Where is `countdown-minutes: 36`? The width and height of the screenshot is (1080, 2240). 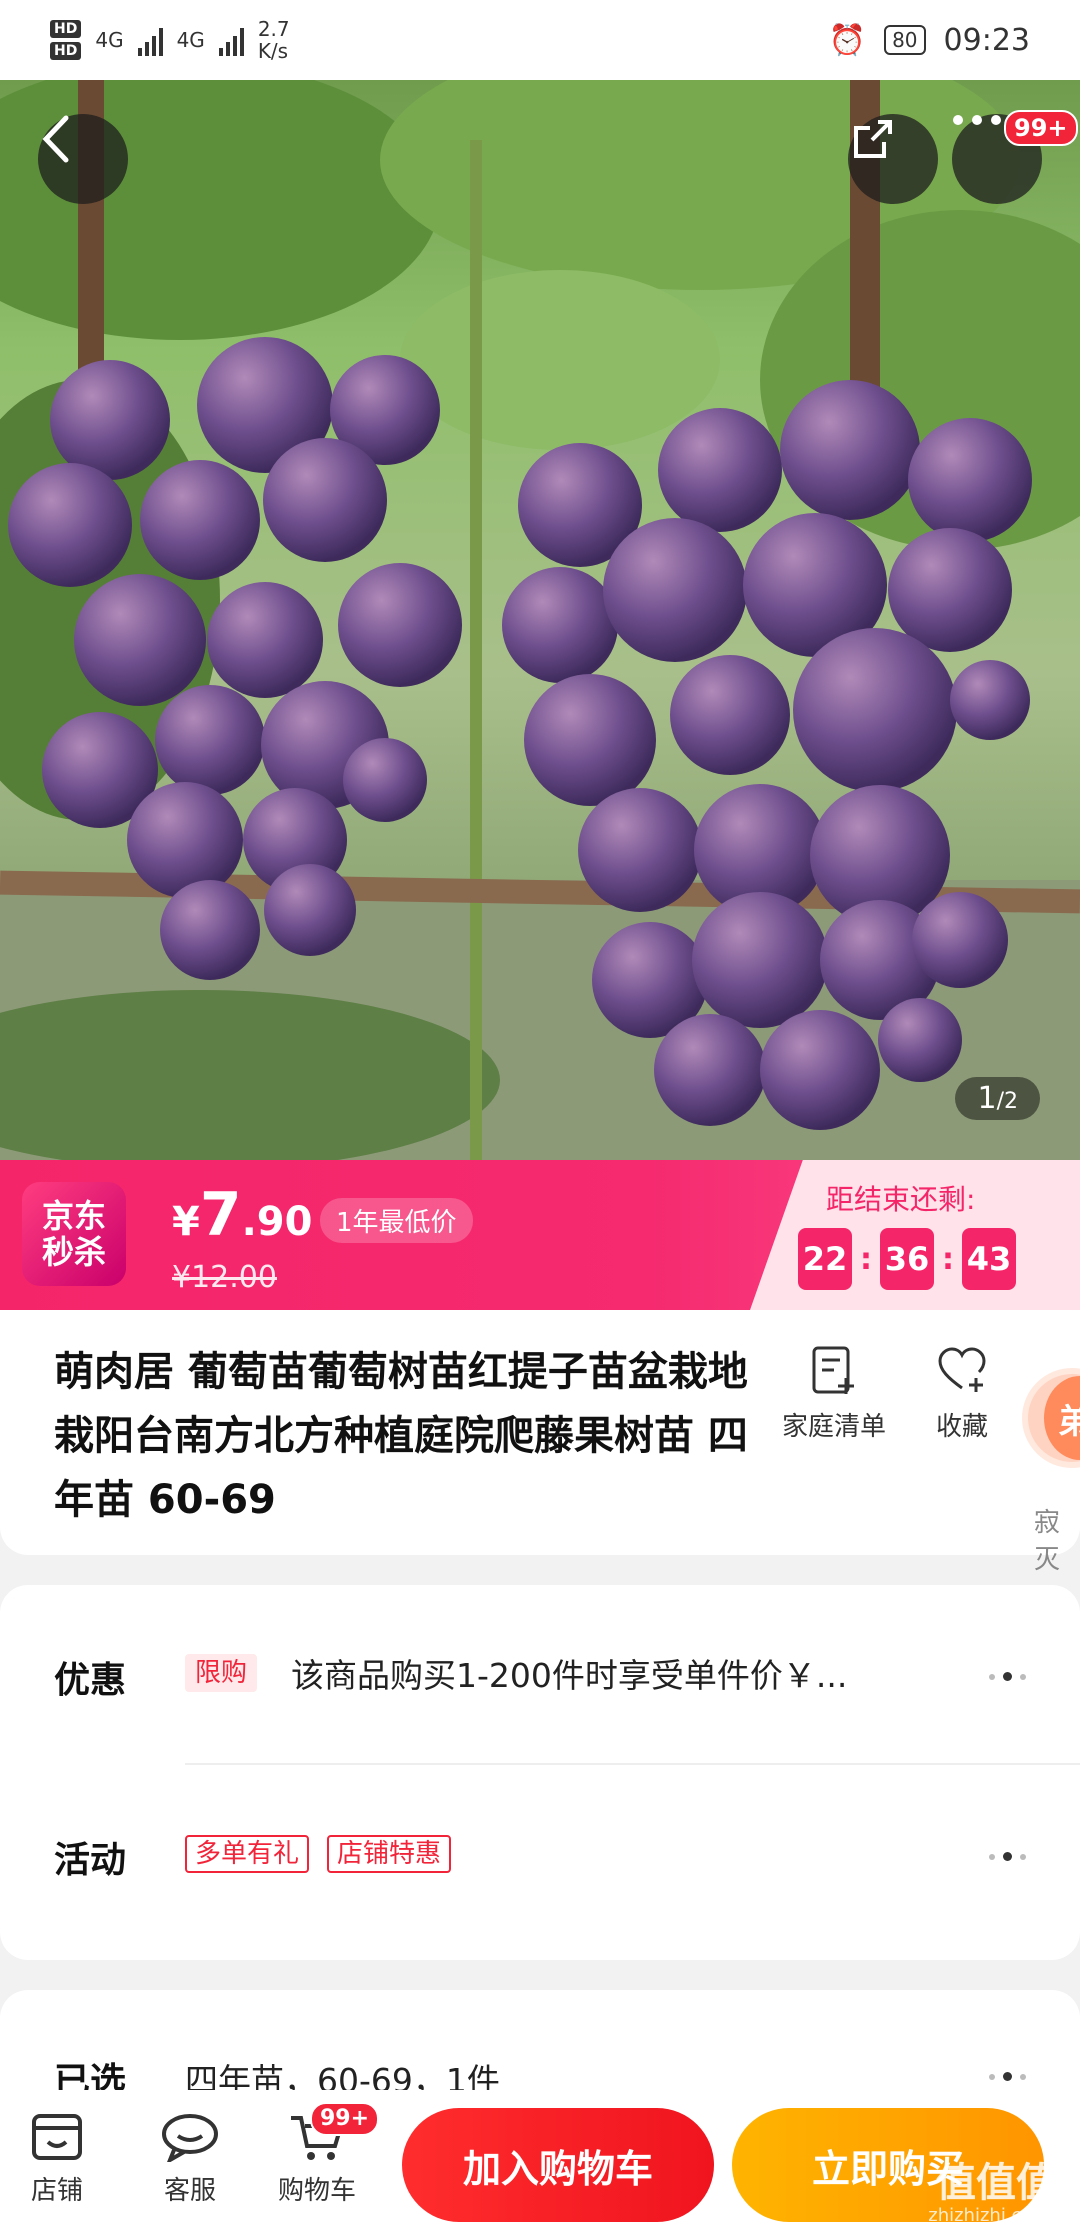 countdown-minutes: 36 is located at coordinates (907, 1259).